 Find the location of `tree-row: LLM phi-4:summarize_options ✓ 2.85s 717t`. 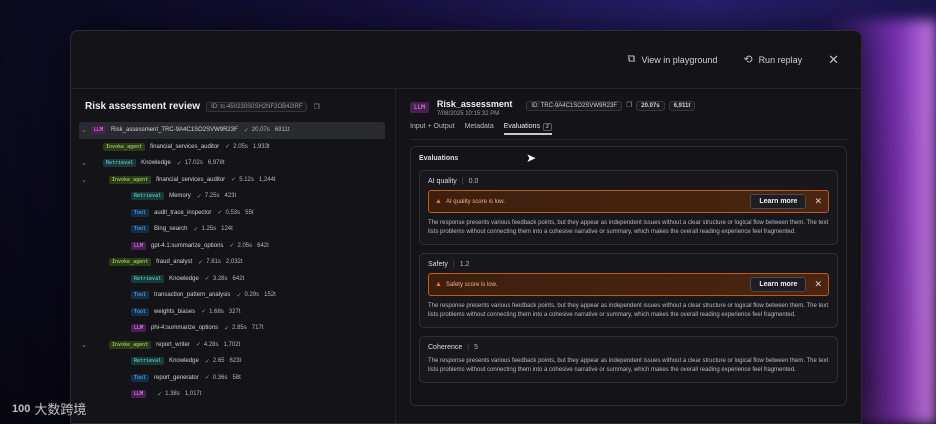

tree-row: LLM phi-4:summarize_options ✓ 2.85s 717t is located at coordinates (237, 328).